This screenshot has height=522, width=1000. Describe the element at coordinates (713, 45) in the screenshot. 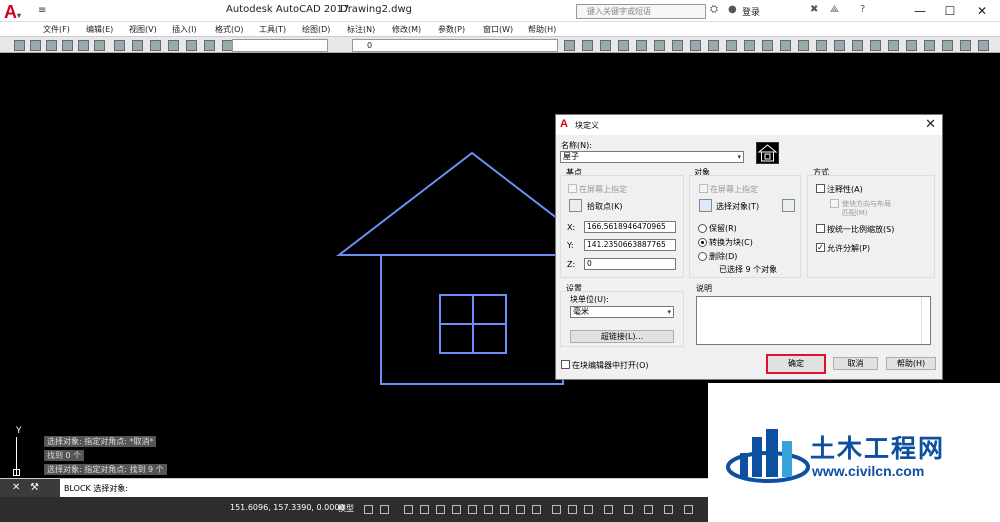

I see `dim-linear-icon` at that location.